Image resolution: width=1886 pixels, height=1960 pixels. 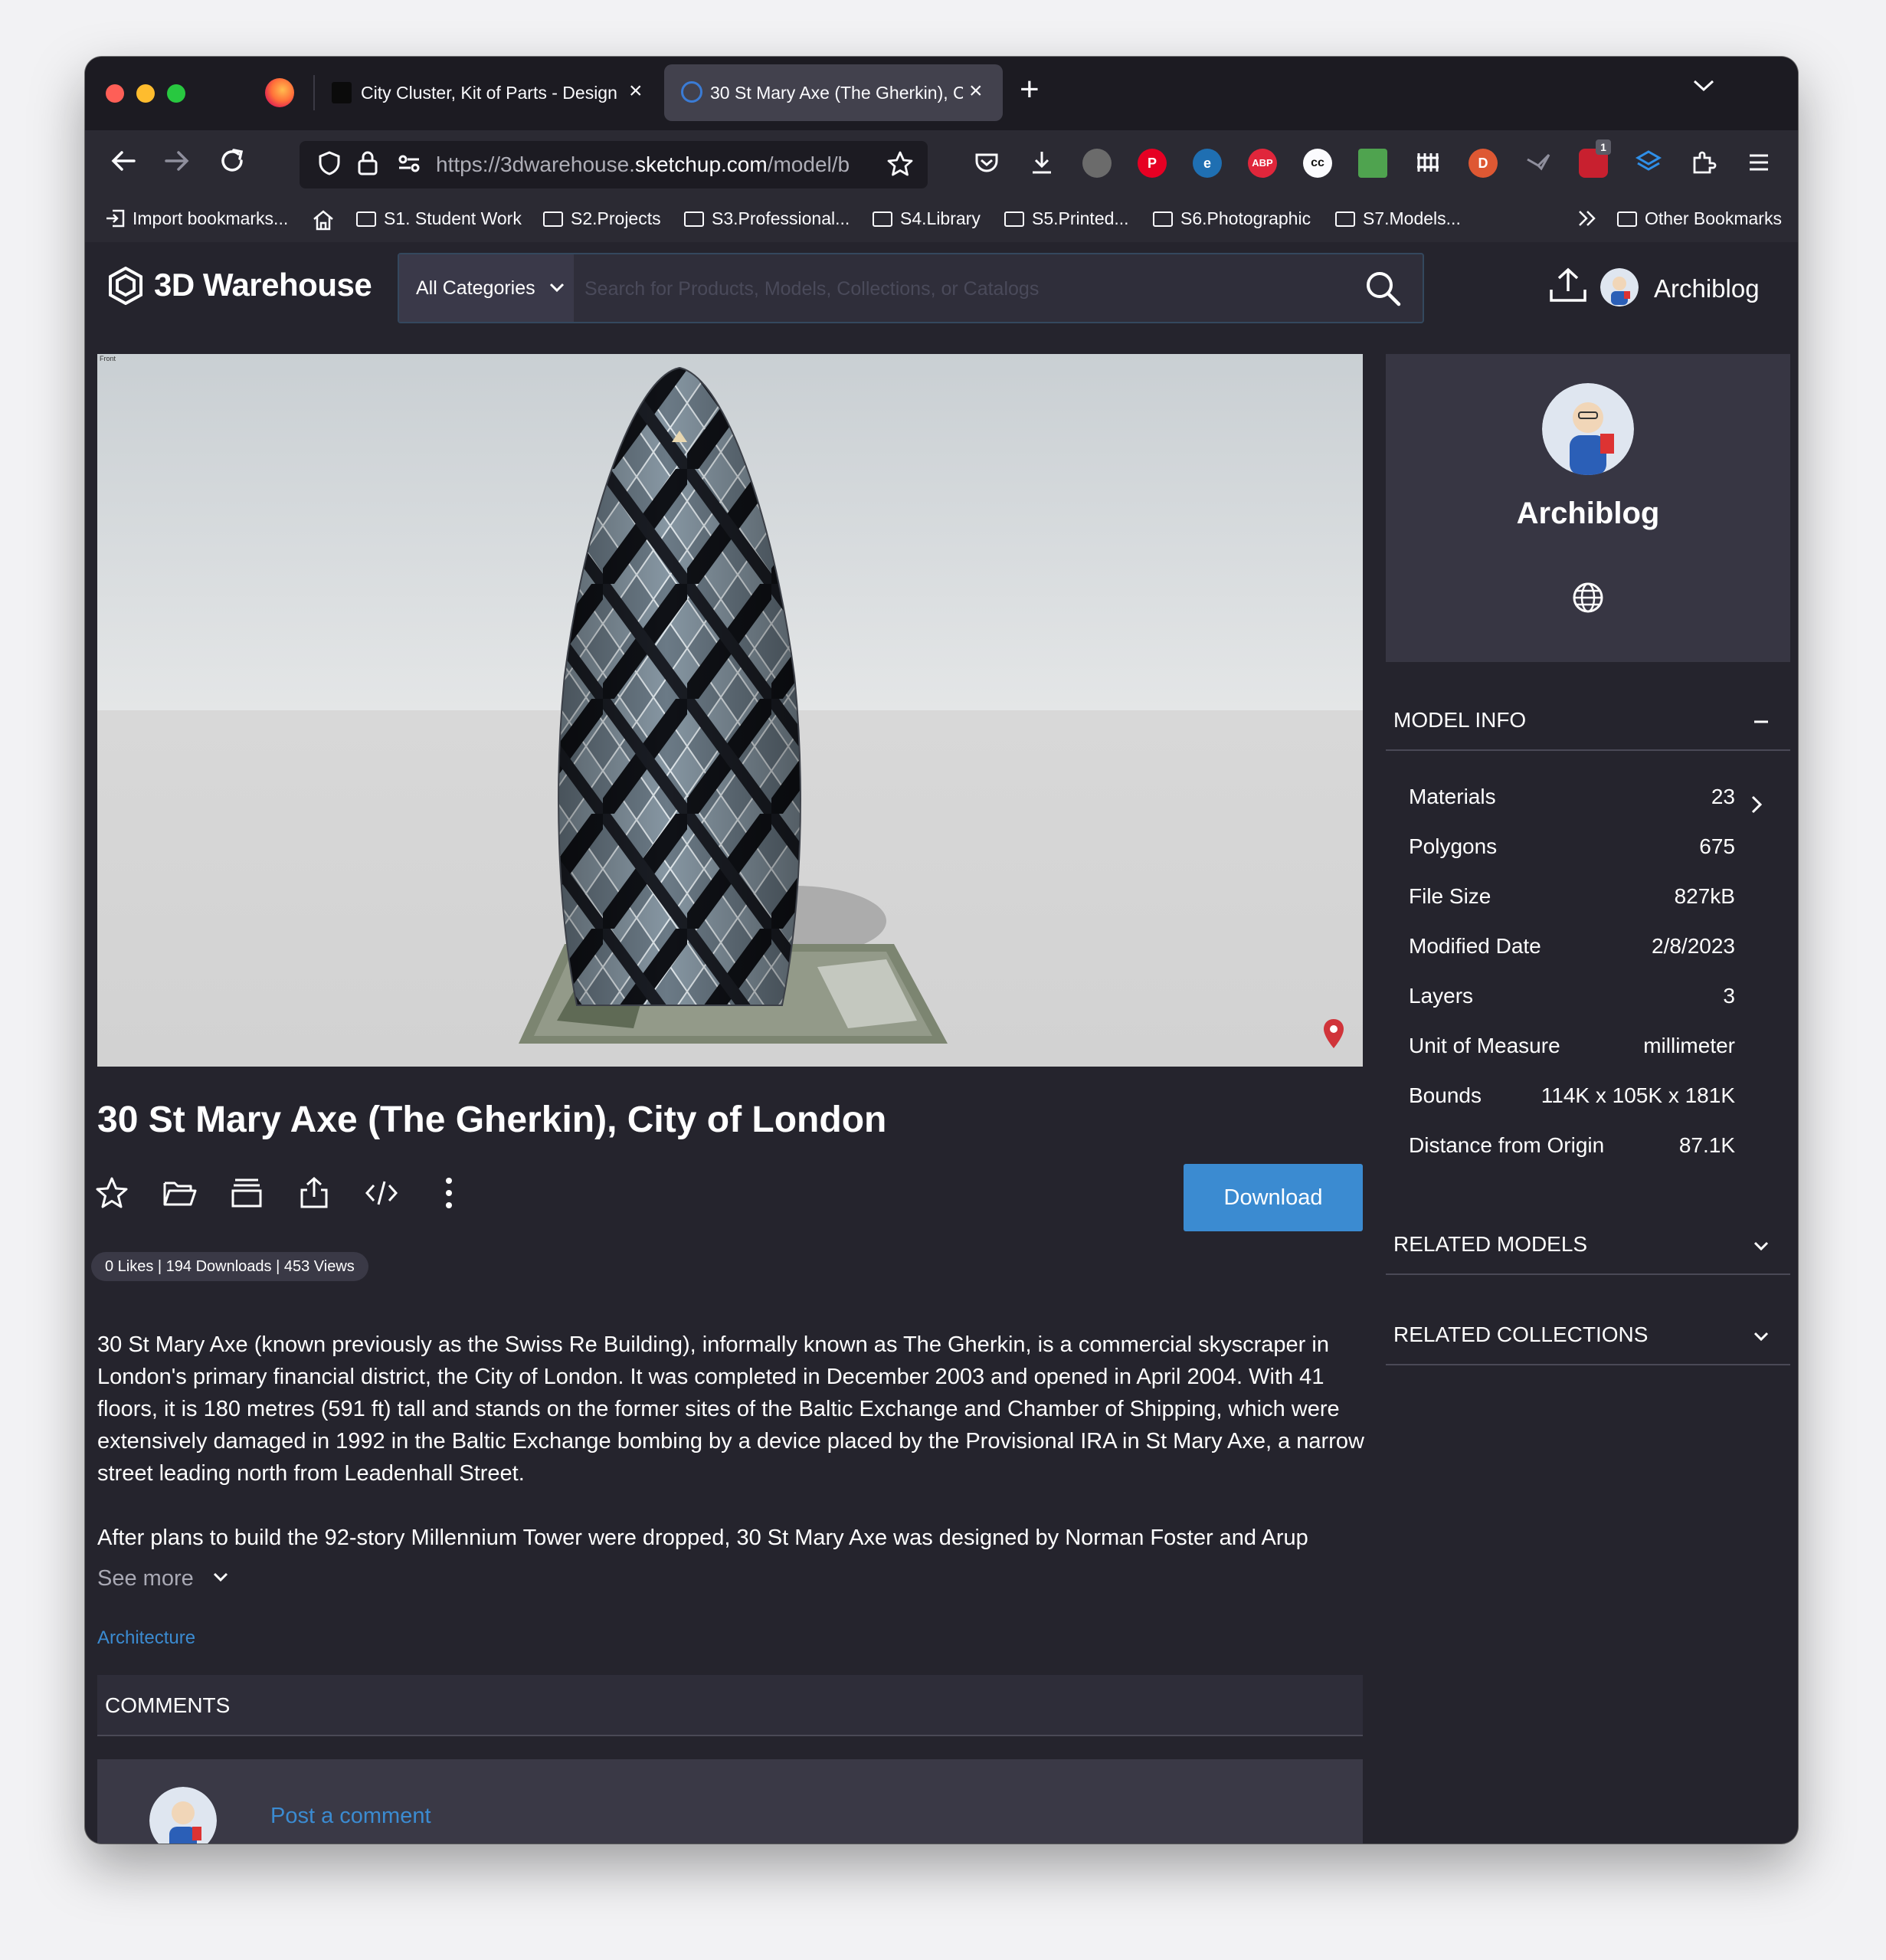 I want to click on adblock-plus-icon: ABP, so click(x=1262, y=163).